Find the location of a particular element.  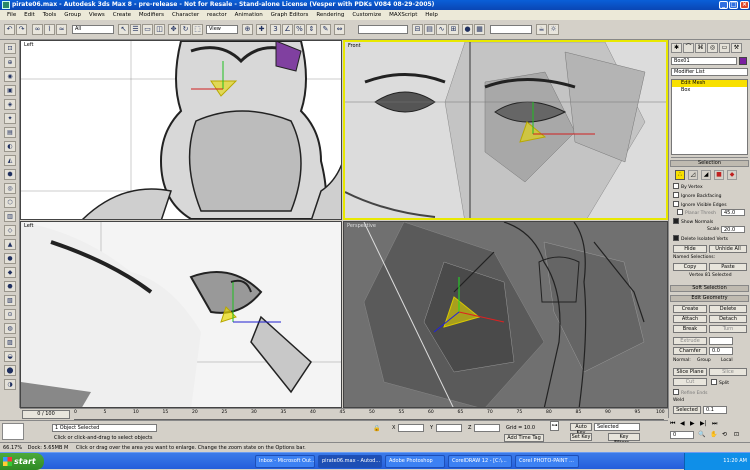

time-slider: 0 / 100 is located at coordinates (46, 414).